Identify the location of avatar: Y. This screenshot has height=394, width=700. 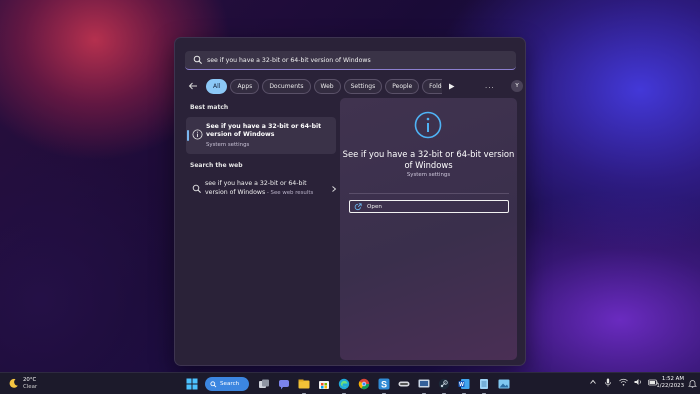
(517, 86).